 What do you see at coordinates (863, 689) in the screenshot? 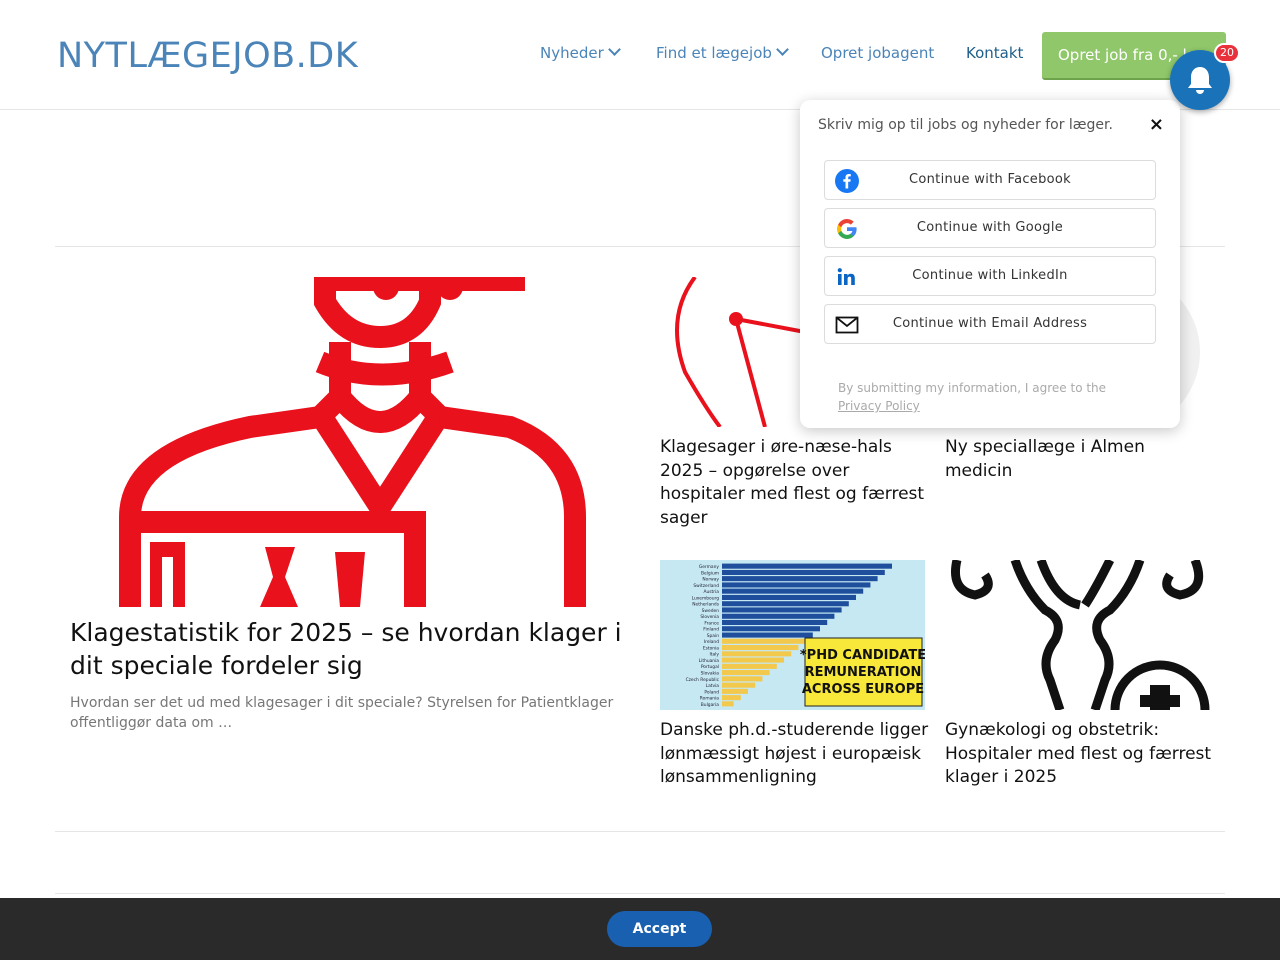
I see `phd-image-text: ACROSS EUROPE` at bounding box center [863, 689].